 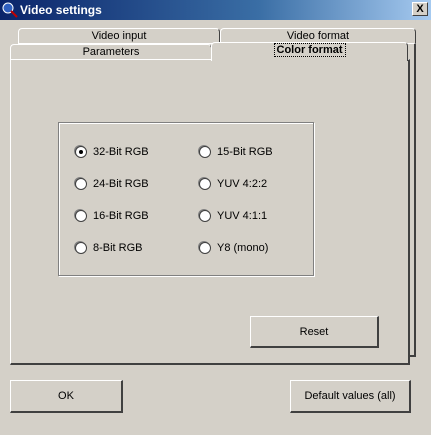 I want to click on radio-label: 32-Bit RGB, so click(x=121, y=152).